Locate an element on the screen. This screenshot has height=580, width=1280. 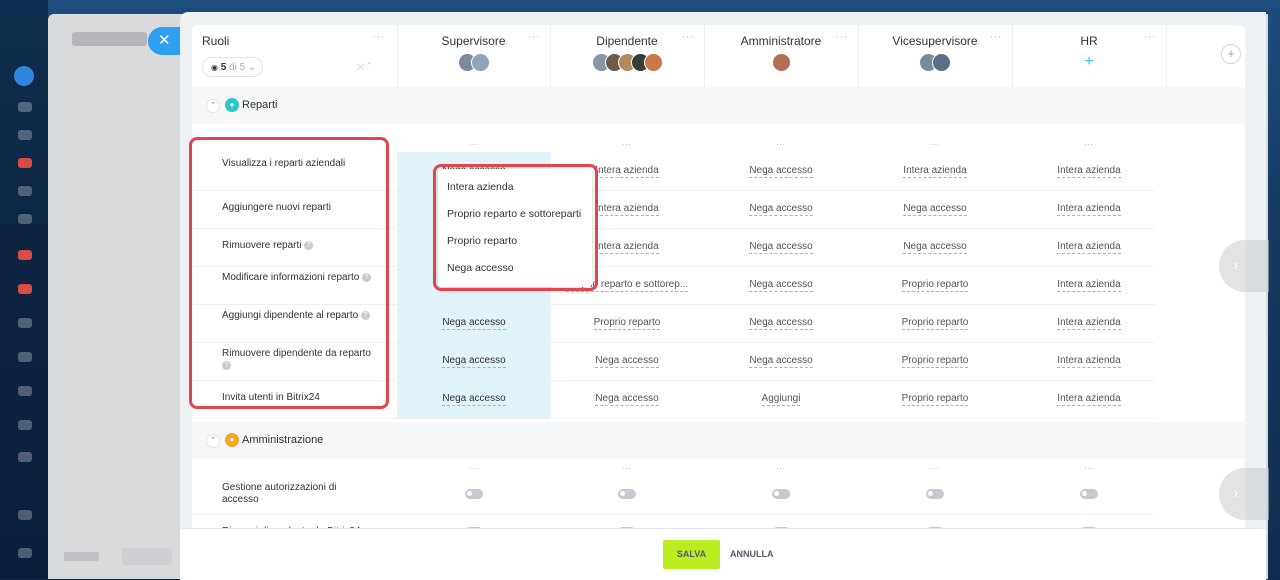
role-members: + is located at coordinates (1089, 63).